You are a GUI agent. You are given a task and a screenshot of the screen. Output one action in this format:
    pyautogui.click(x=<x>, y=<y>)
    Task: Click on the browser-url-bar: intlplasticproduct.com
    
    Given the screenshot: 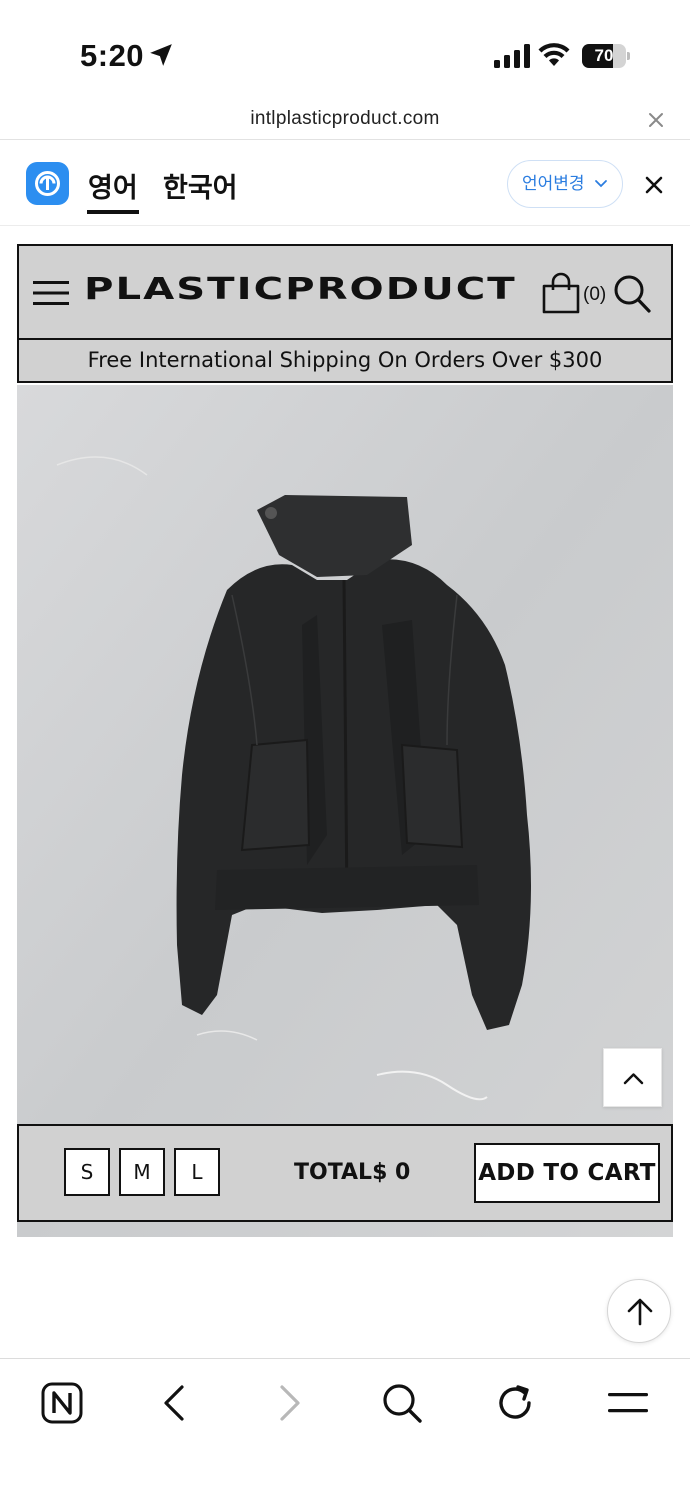 What is the action you would take?
    pyautogui.click(x=345, y=120)
    